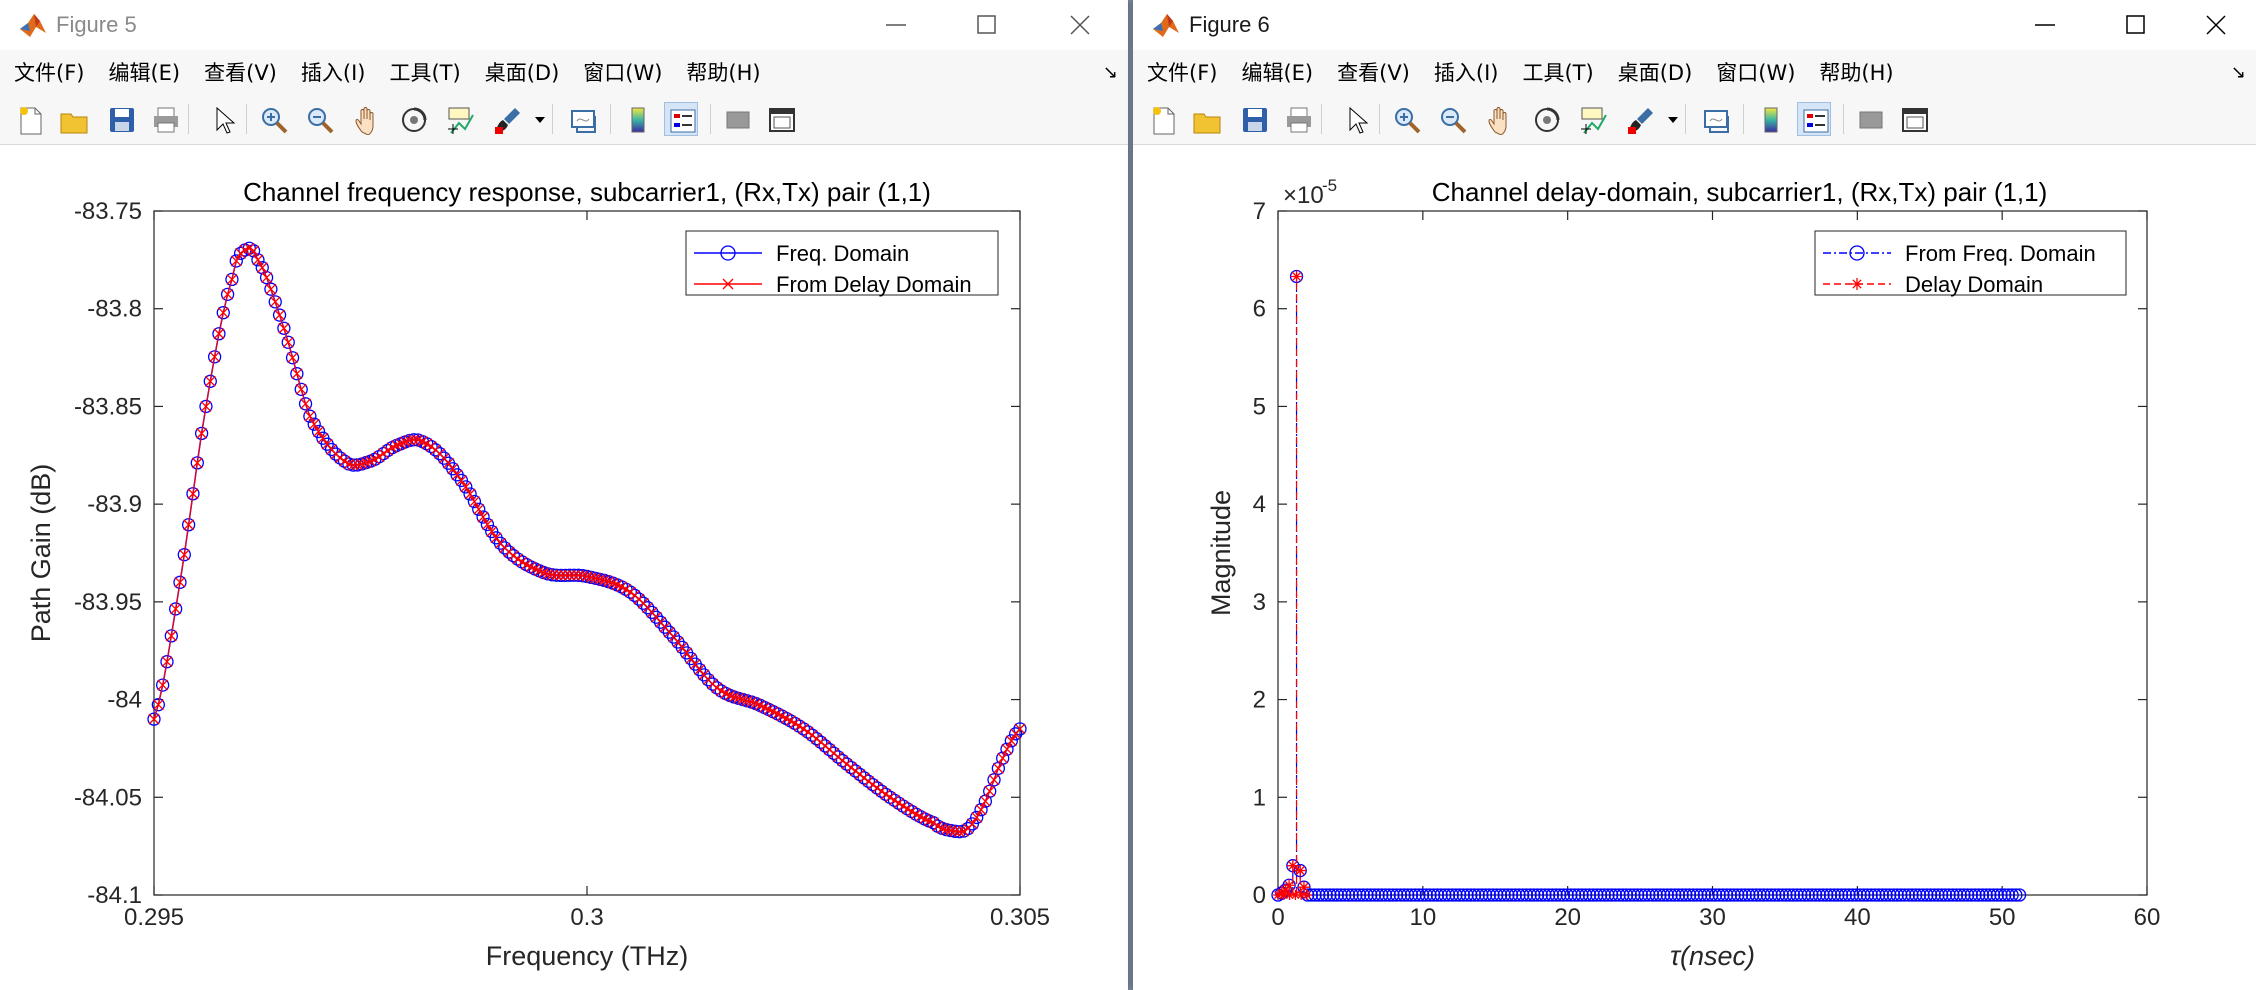 This screenshot has width=2256, height=990. I want to click on legend-icon, so click(683, 121).